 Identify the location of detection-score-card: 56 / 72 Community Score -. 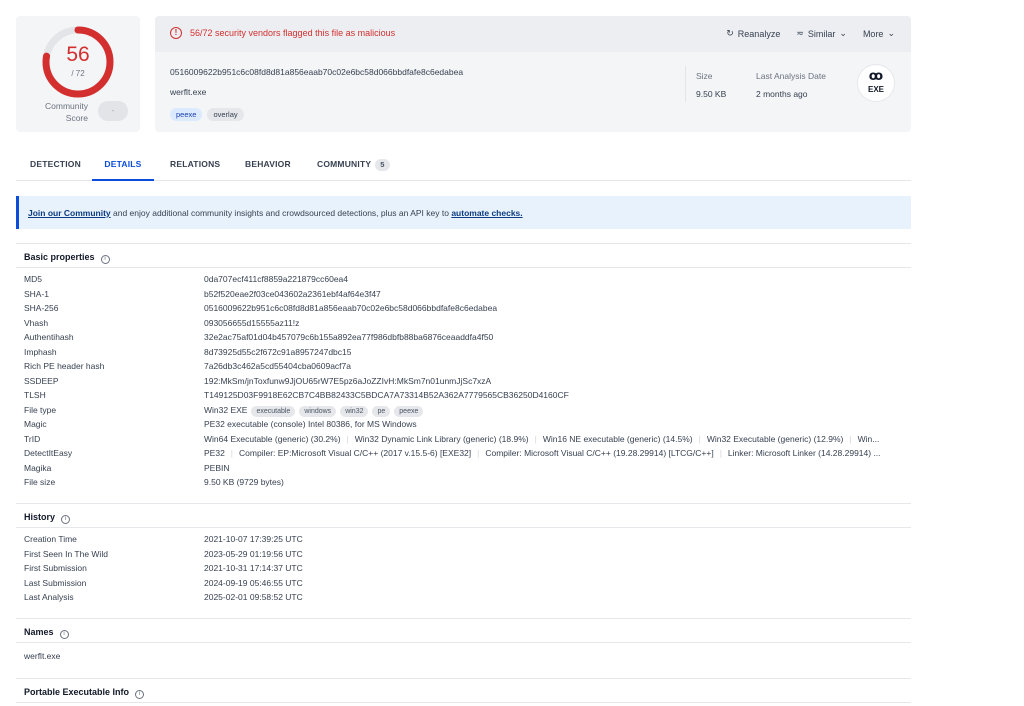
(78, 74).